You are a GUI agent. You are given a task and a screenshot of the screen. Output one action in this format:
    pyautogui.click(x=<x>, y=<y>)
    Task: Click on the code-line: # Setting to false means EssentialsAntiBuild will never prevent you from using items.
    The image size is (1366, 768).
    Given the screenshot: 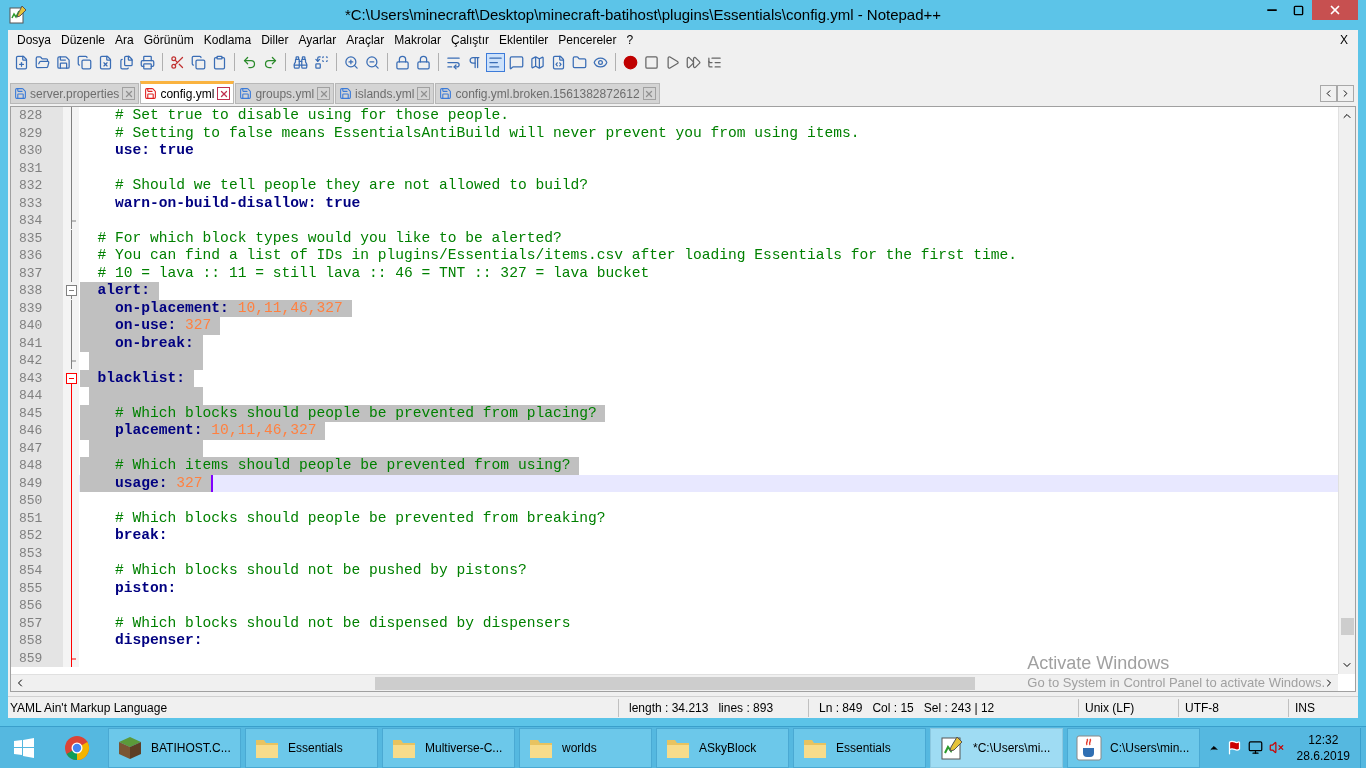 What is the action you would take?
    pyautogui.click(x=487, y=133)
    